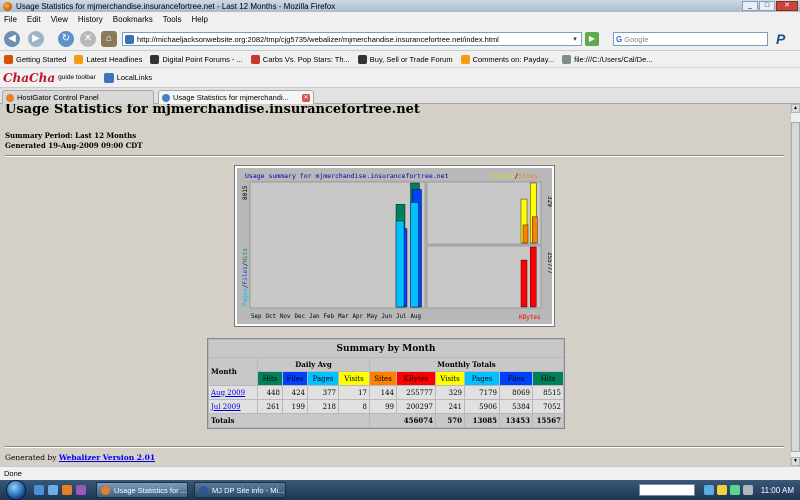 Image resolution: width=800 pixels, height=500 pixels. What do you see at coordinates (10, 19) in the screenshot?
I see `menu-file: File` at bounding box center [10, 19].